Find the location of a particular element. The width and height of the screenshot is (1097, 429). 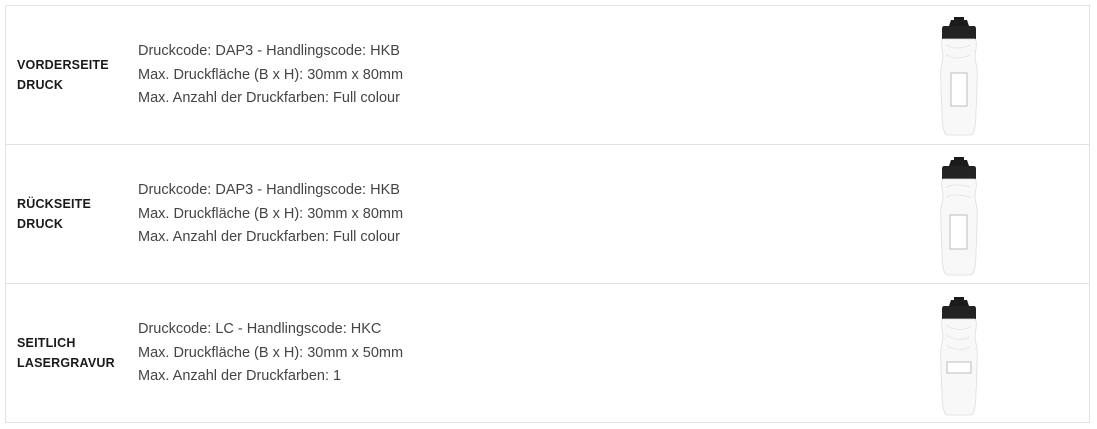

print-position-label-line1: RÜCKSEITE is located at coordinates (54, 204).